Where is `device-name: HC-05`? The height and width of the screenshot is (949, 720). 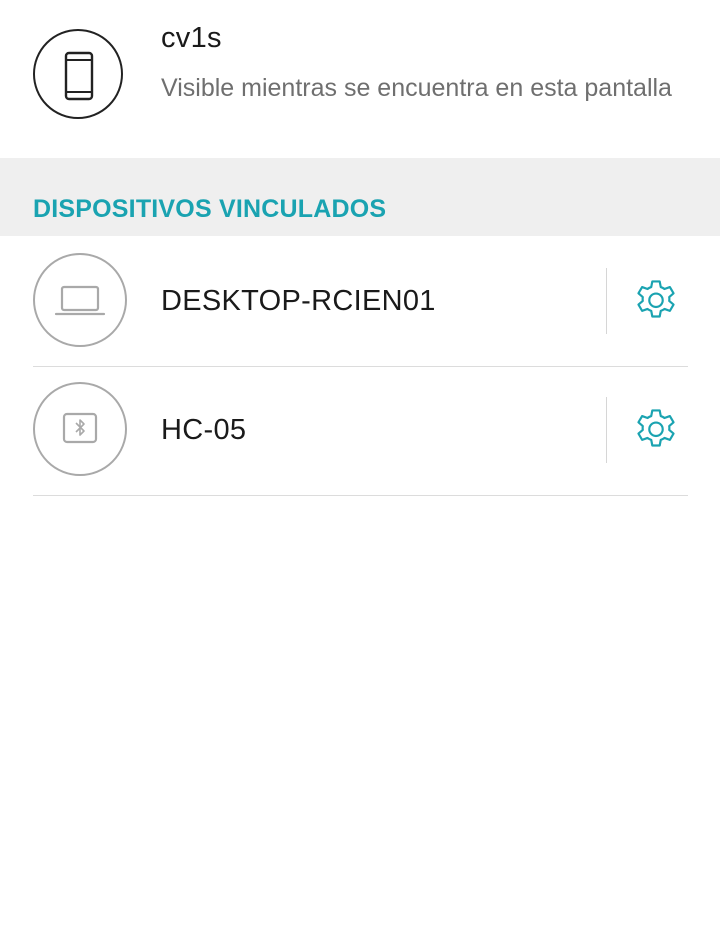
device-name: HC-05 is located at coordinates (204, 430).